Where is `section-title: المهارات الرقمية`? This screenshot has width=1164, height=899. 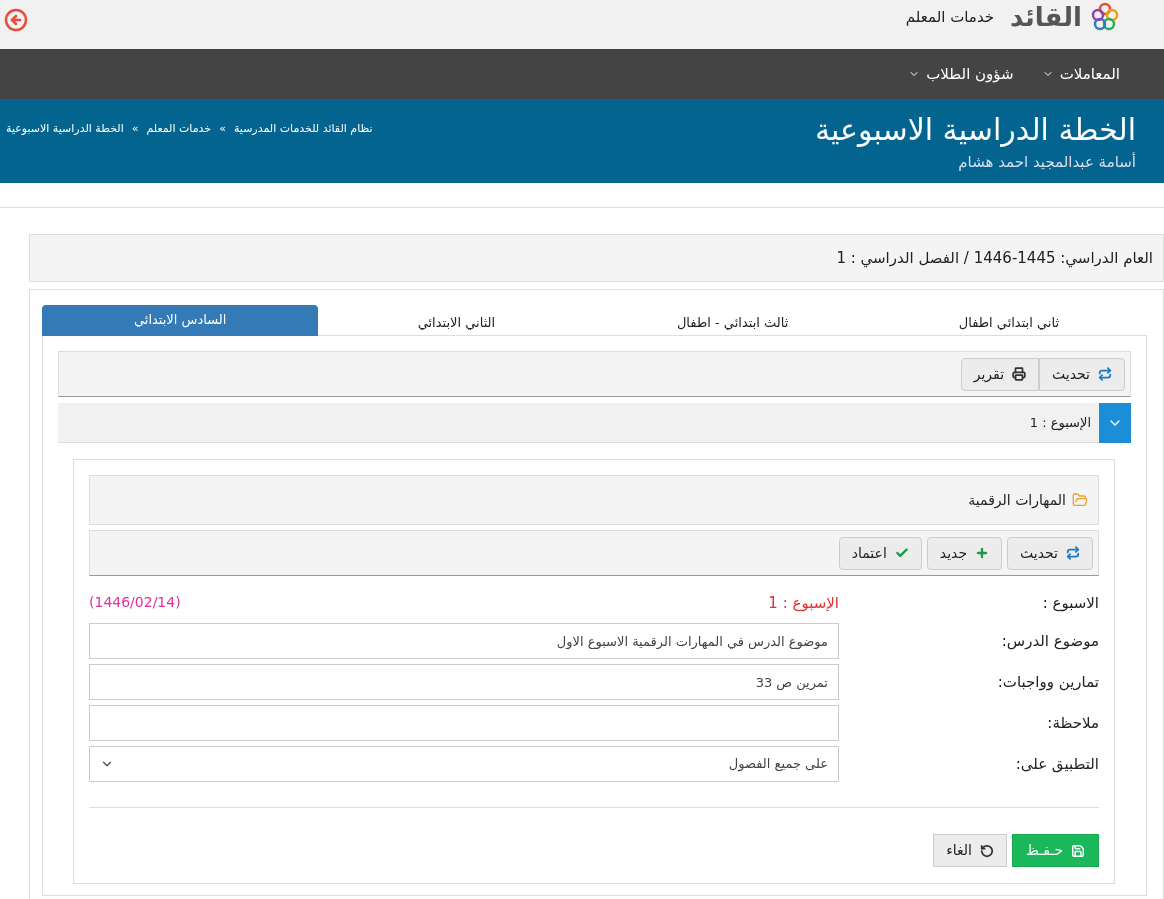
section-title: المهارات الرقمية is located at coordinates (1017, 500).